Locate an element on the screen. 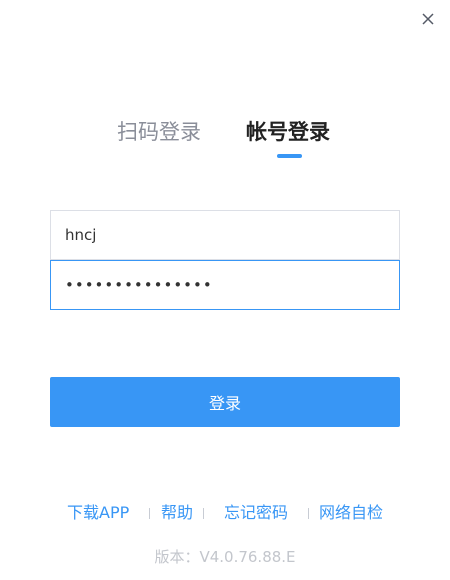  close-button is located at coordinates (428, 19).